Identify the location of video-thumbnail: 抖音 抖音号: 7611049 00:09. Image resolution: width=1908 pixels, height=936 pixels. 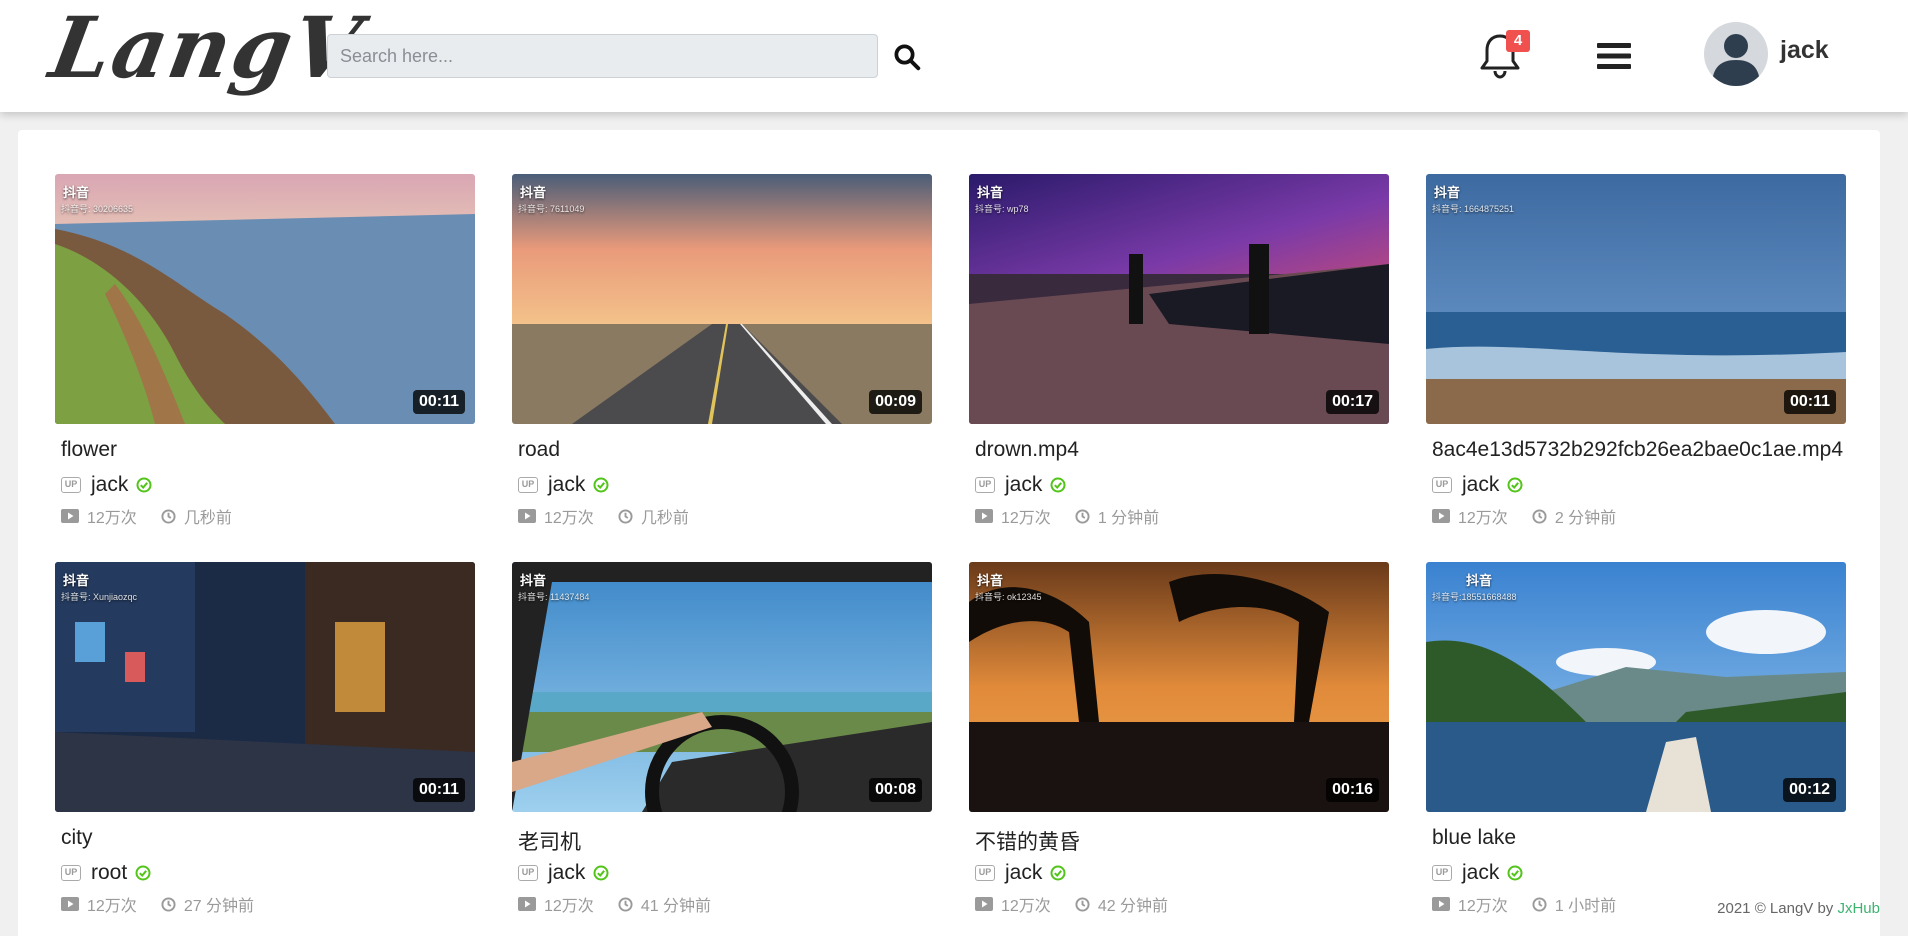
(722, 299).